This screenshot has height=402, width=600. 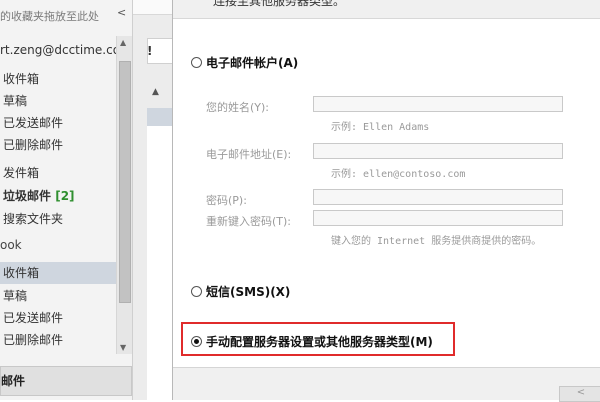 I want to click on retype-password-input, so click(x=438, y=218).